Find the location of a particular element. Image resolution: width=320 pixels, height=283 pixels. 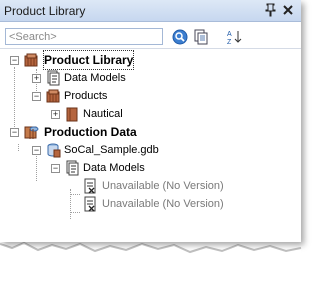

torn-edge is located at coordinates (151, 262).